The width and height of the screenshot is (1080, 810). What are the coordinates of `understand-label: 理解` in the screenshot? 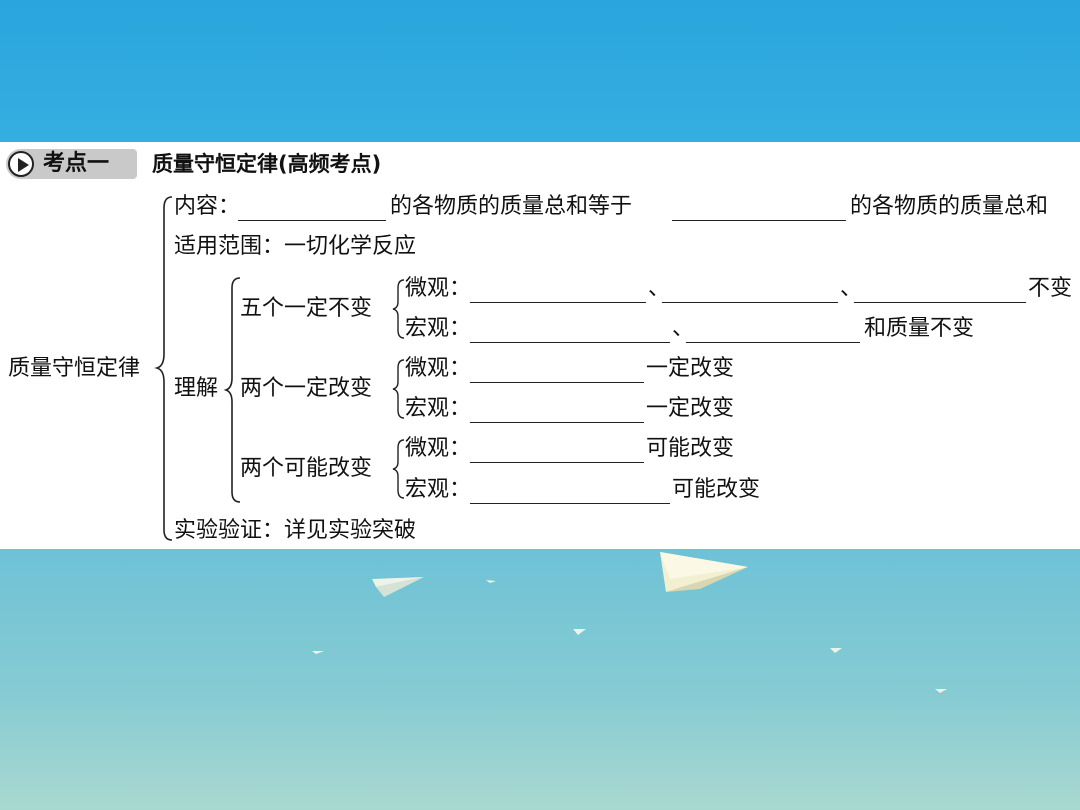 It's located at (196, 388).